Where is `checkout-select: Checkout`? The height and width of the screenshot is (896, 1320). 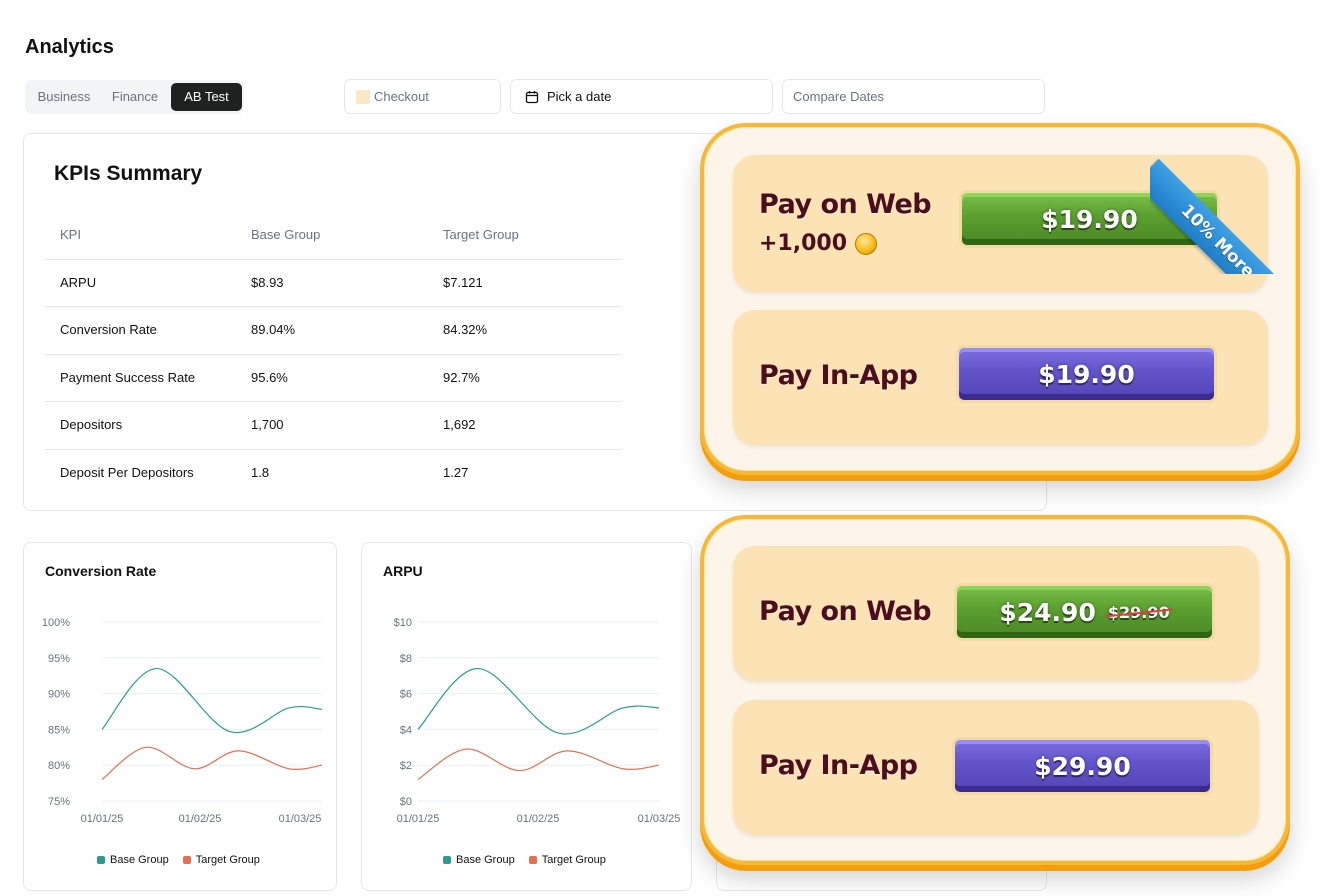 checkout-select: Checkout is located at coordinates (422, 96).